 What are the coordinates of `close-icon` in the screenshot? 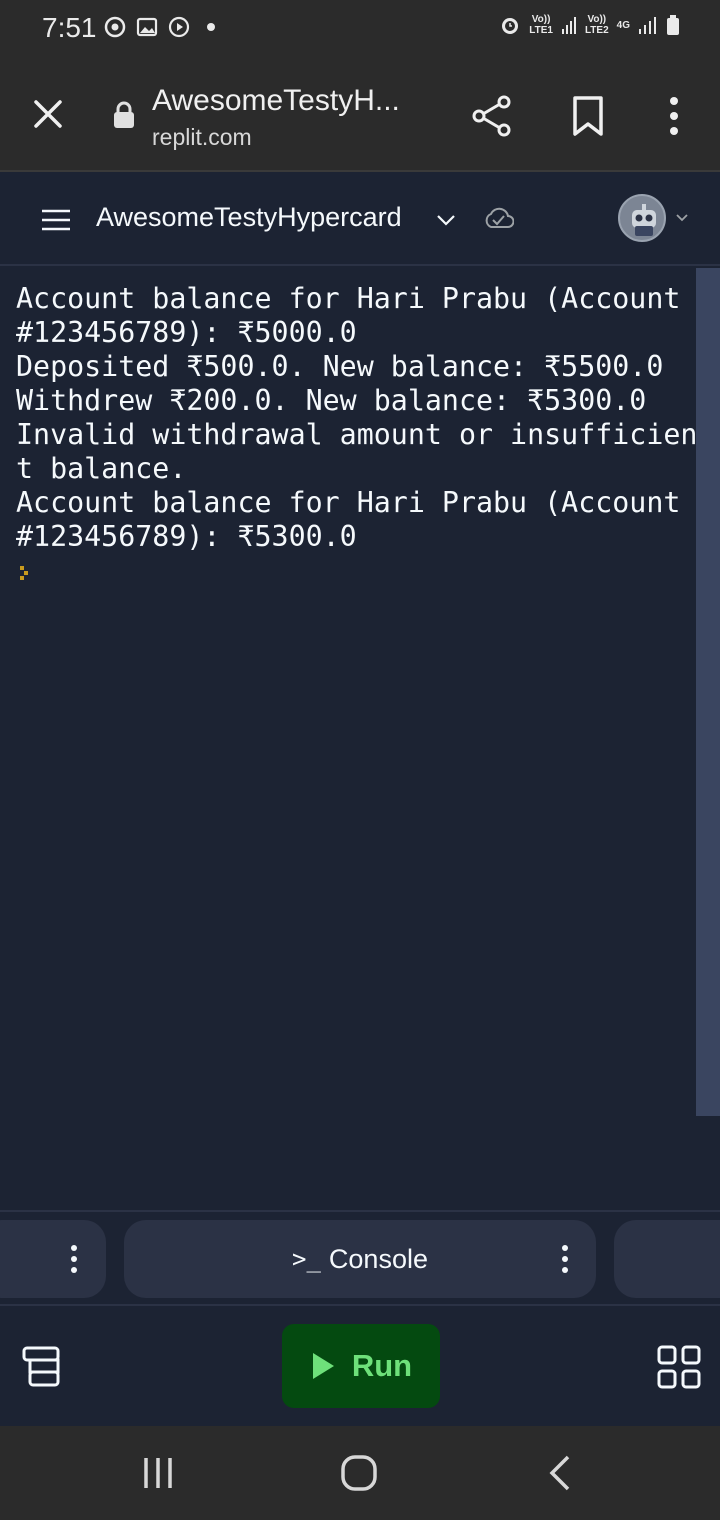 It's located at (48, 114).